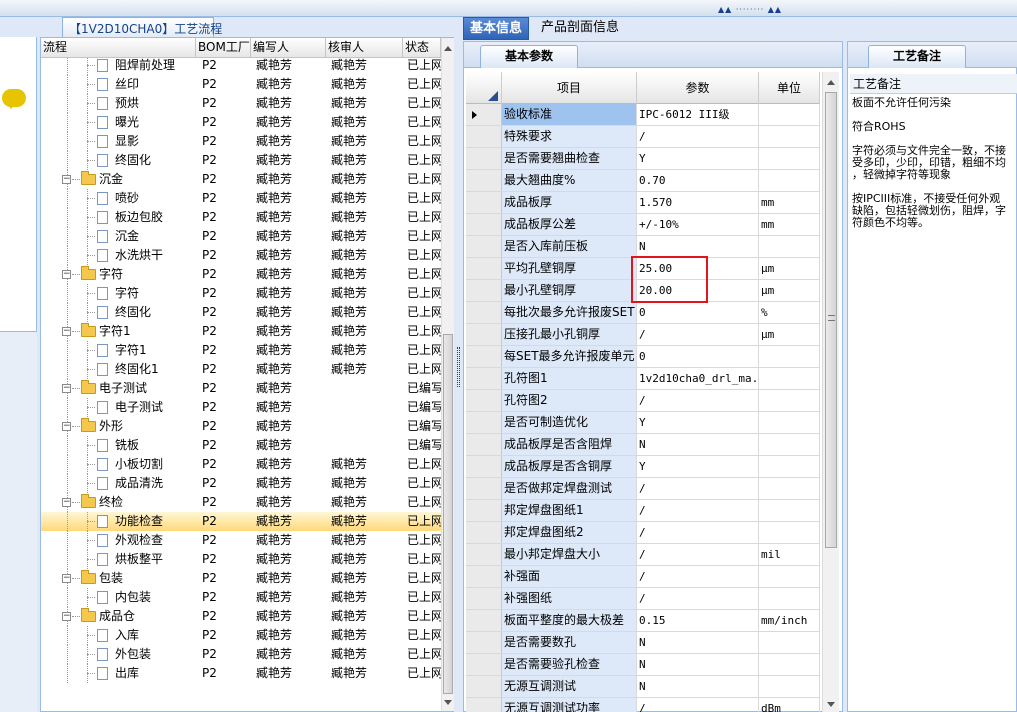 This screenshot has width=1017, height=712. What do you see at coordinates (496, 28) in the screenshot?
I see `tab-basic-info: 基本信息` at bounding box center [496, 28].